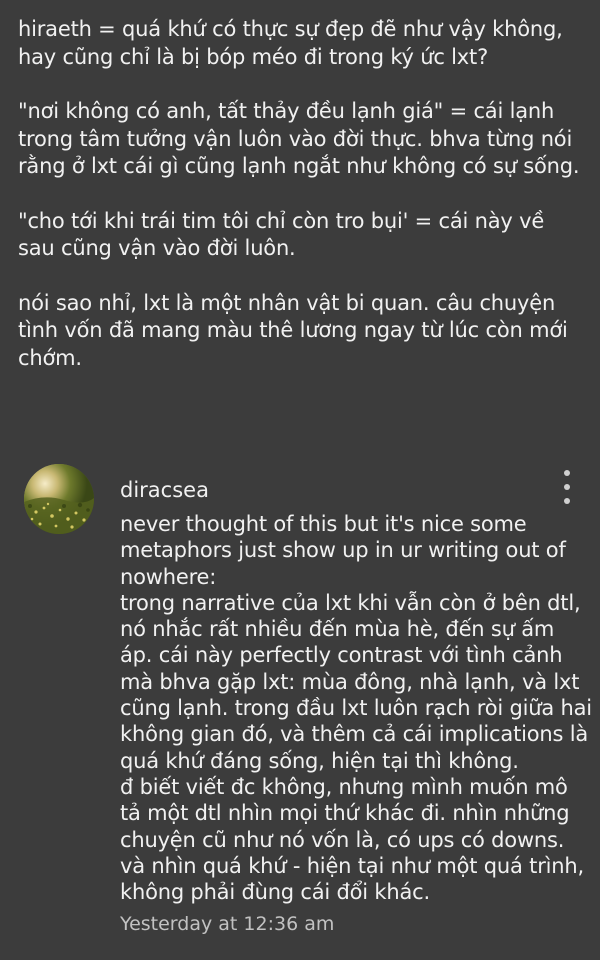 The width and height of the screenshot is (600, 960). Describe the element at coordinates (323, 524) in the screenshot. I see `comment-line: never thought of this but it's nice some` at that location.